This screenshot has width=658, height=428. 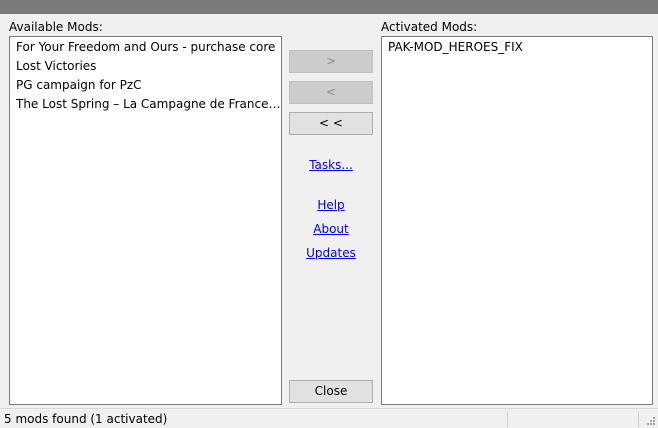 I want to click on activate-button: >, so click(x=331, y=61).